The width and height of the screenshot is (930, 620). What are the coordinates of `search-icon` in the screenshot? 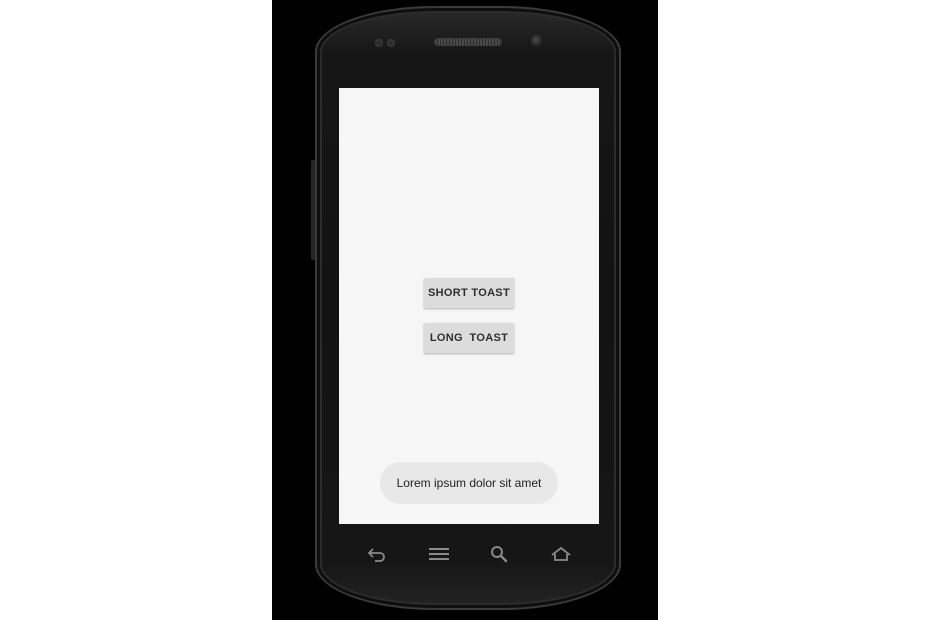 It's located at (499, 554).